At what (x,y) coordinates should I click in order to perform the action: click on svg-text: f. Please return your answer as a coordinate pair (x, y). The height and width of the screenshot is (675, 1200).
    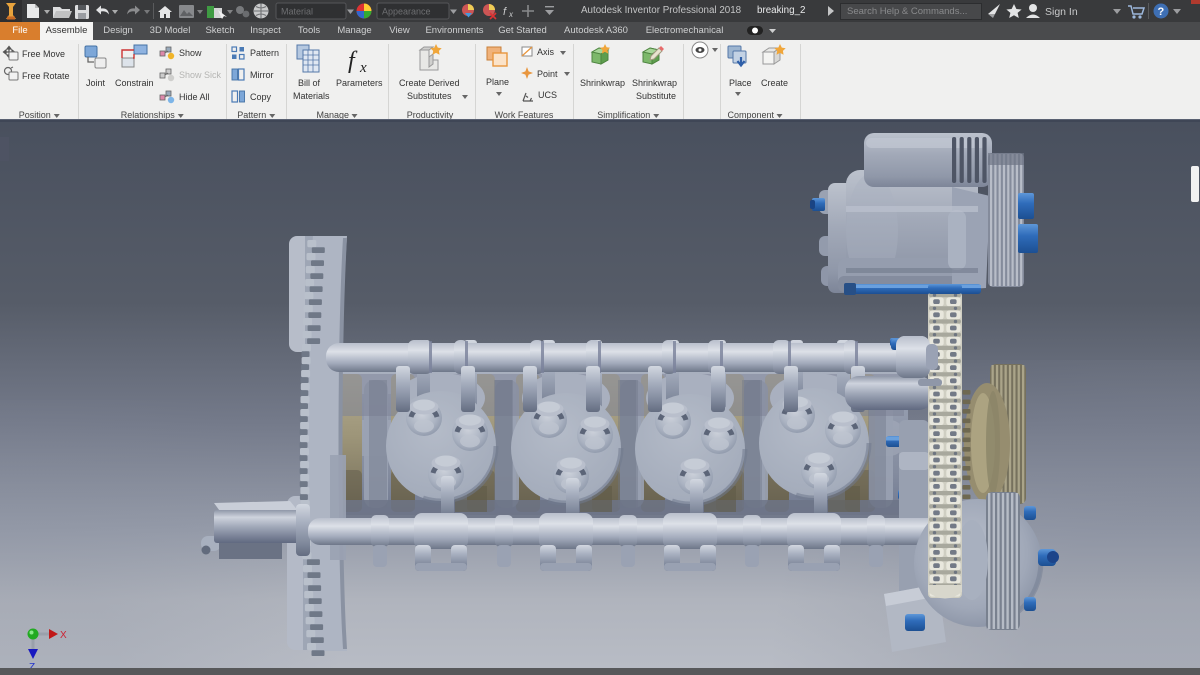
    Looking at the image, I should click on (353, 61).